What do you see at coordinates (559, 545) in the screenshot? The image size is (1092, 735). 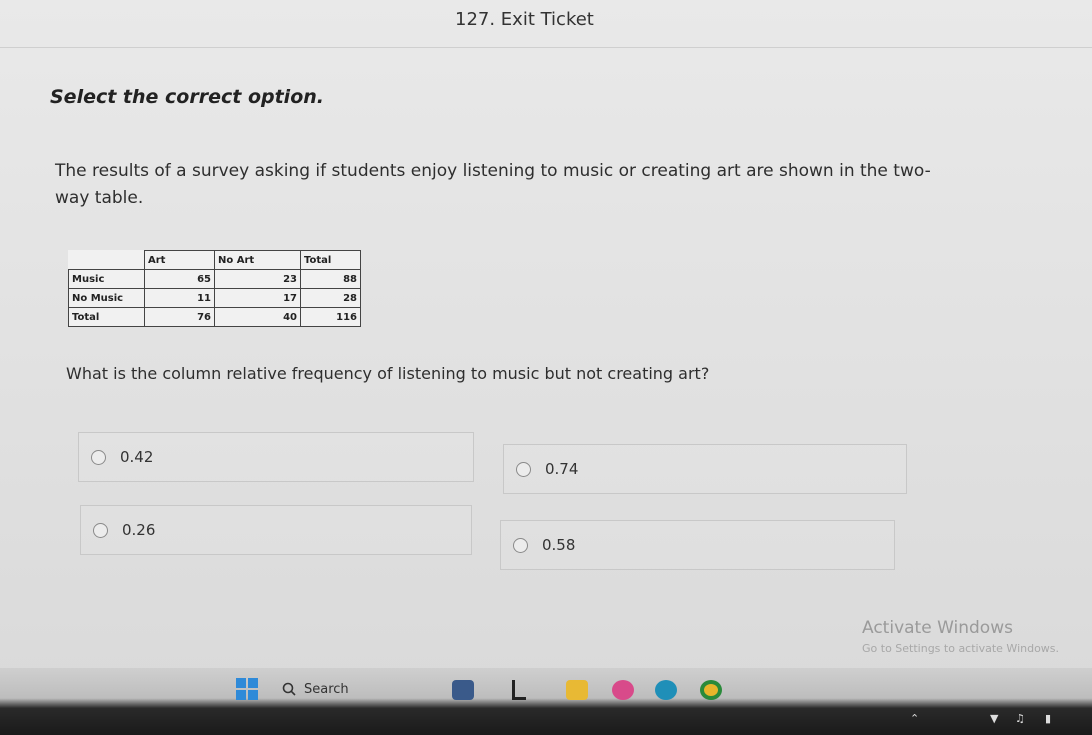 I see `option-label: 0.58` at bounding box center [559, 545].